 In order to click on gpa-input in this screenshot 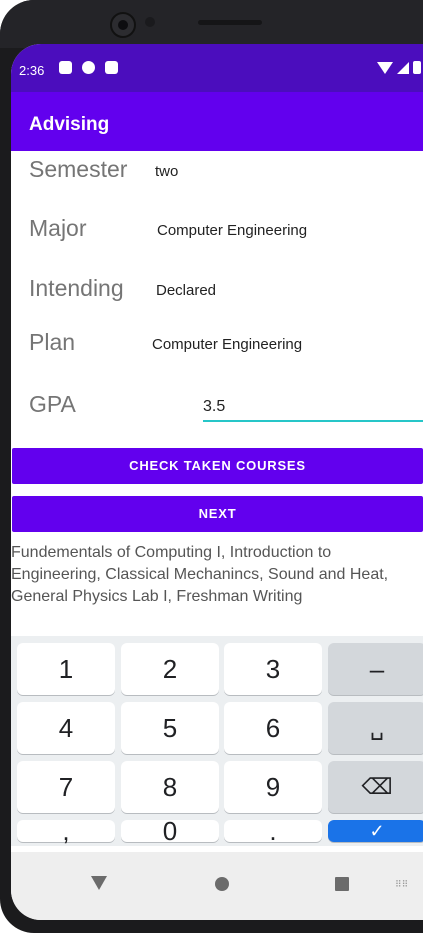, I will do `click(313, 403)`.